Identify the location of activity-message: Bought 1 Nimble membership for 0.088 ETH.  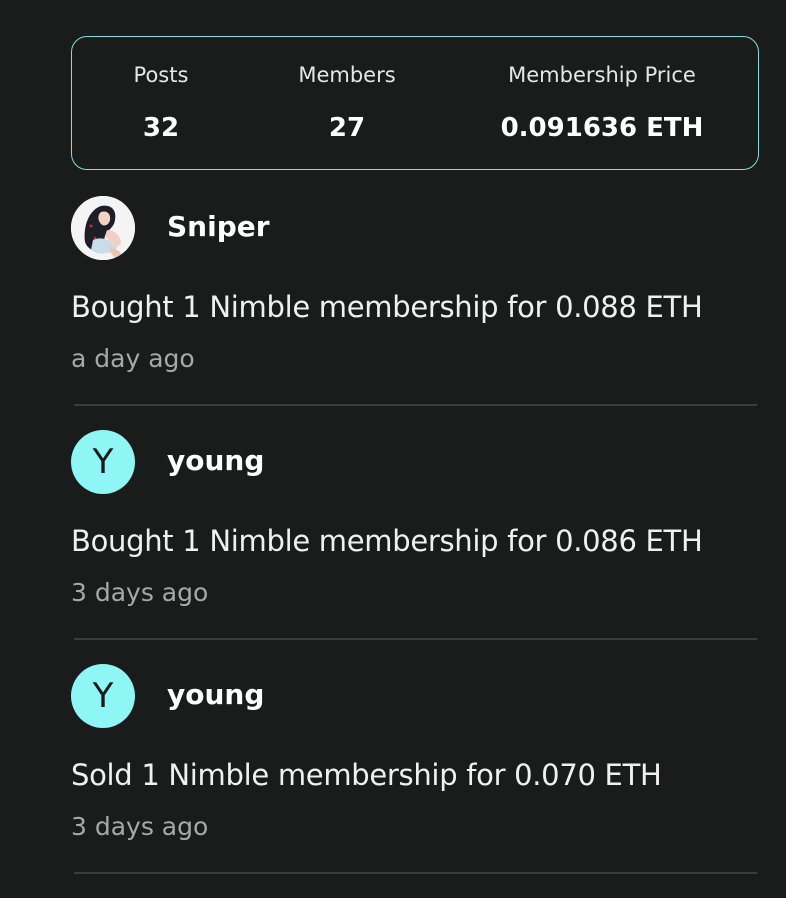
(387, 307).